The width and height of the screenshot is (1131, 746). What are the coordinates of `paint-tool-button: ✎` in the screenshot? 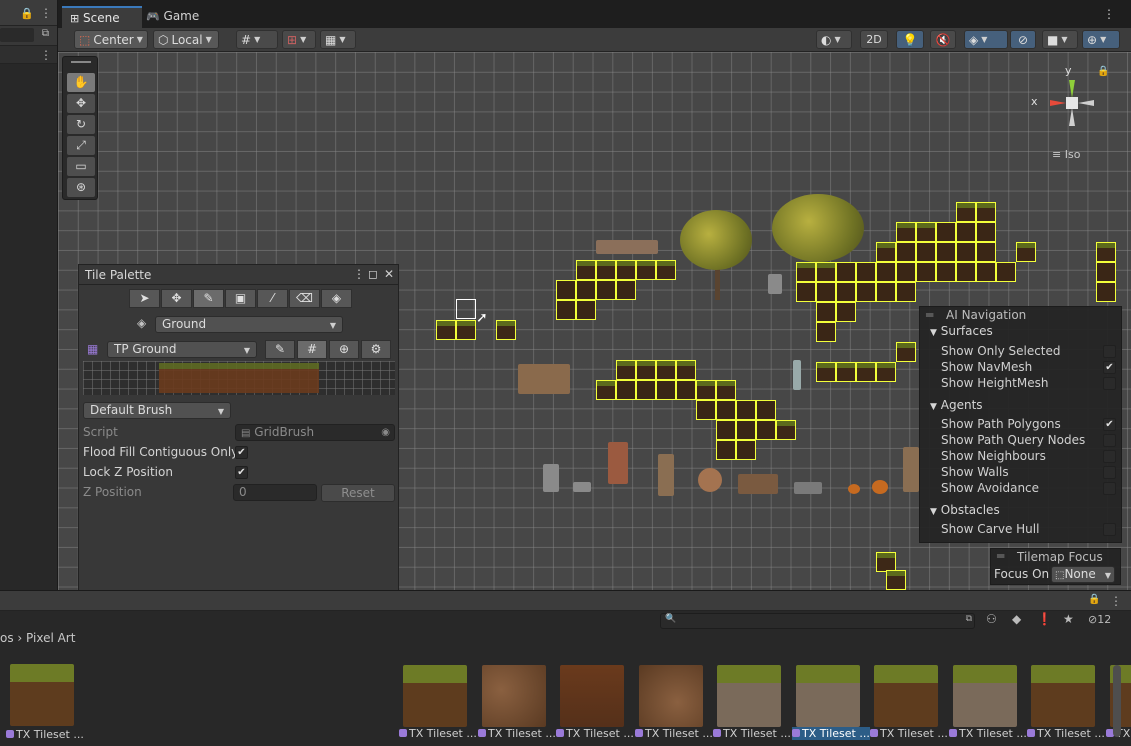 It's located at (208, 298).